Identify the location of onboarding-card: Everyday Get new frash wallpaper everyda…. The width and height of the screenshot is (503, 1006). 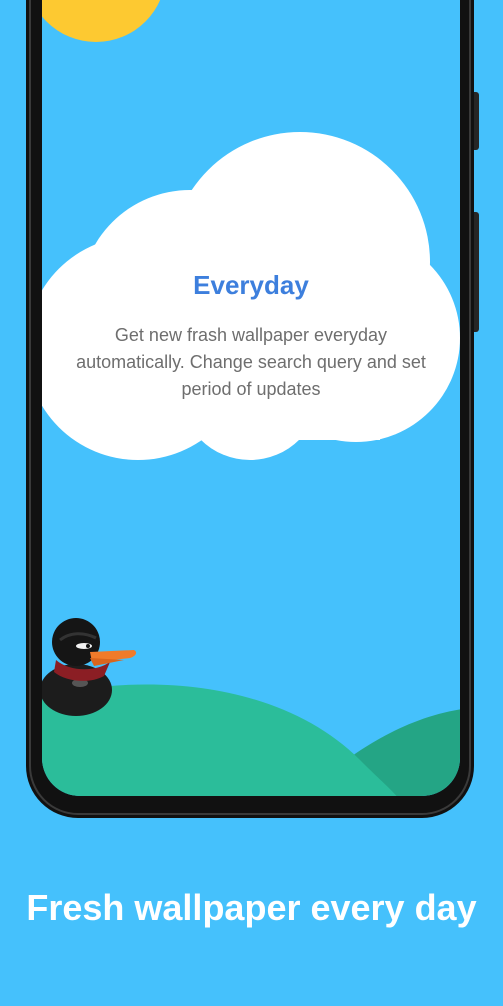
(251, 335).